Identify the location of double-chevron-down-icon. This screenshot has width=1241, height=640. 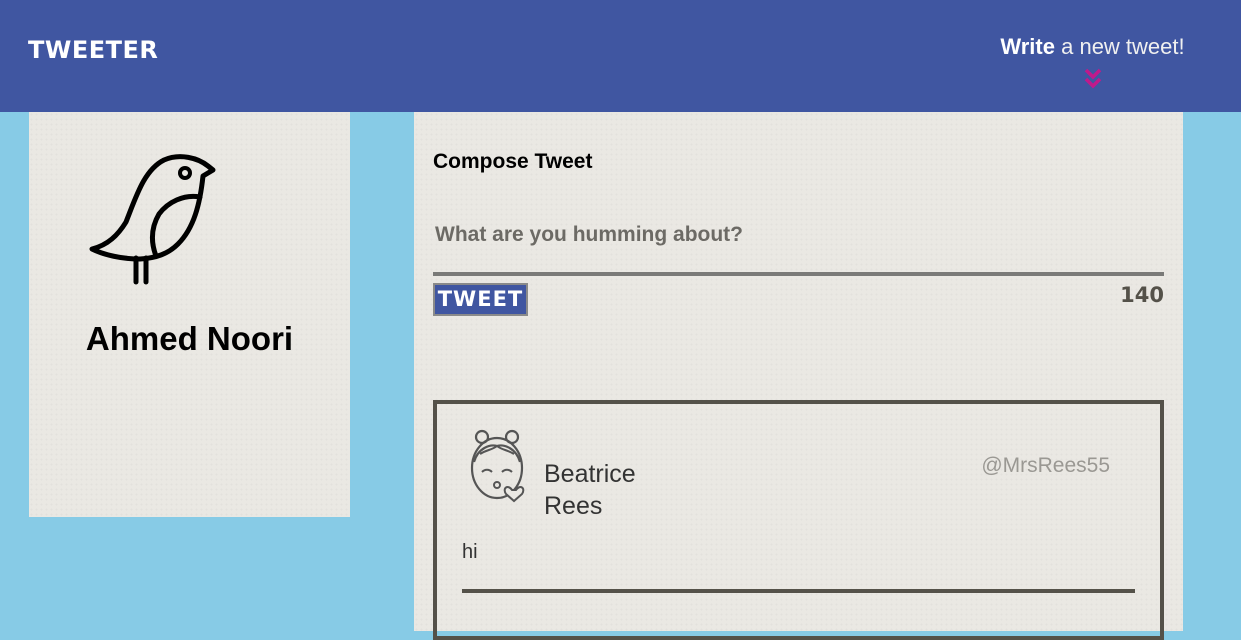
(1093, 79).